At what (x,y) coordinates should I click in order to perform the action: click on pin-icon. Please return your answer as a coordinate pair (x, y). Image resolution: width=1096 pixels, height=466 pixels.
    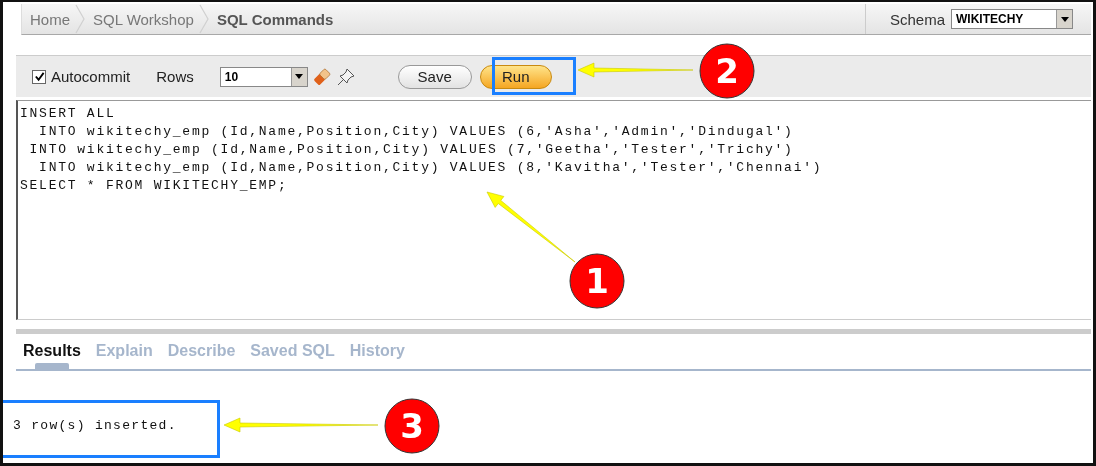
    Looking at the image, I should click on (345, 76).